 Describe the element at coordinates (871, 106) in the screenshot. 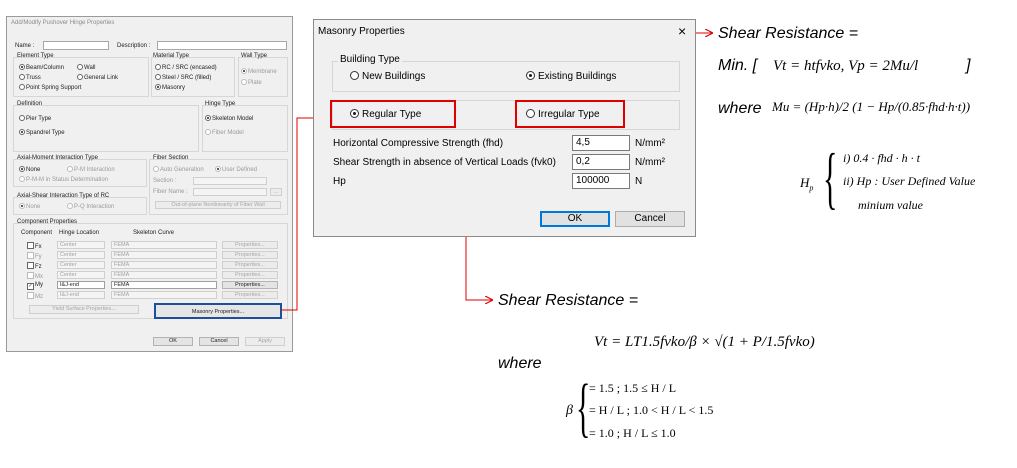

I see `mu-formula: Mu = (Hp·h)/2 (1 − Hp/(0.85·fhd·h·t))` at that location.